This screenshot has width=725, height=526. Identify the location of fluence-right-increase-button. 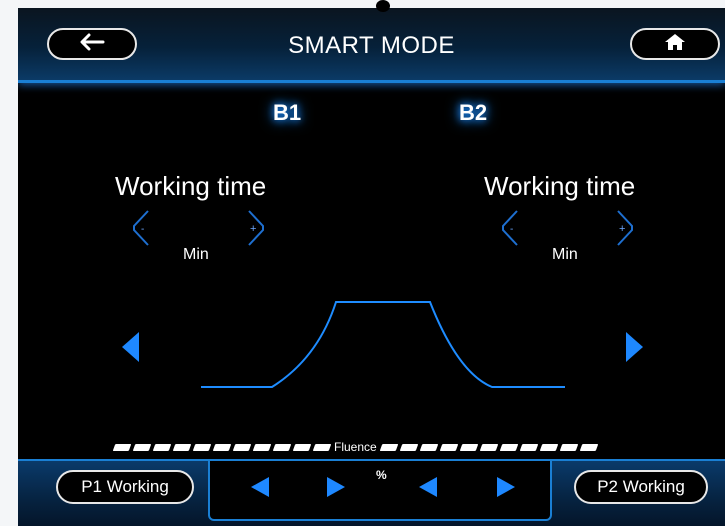
(506, 487).